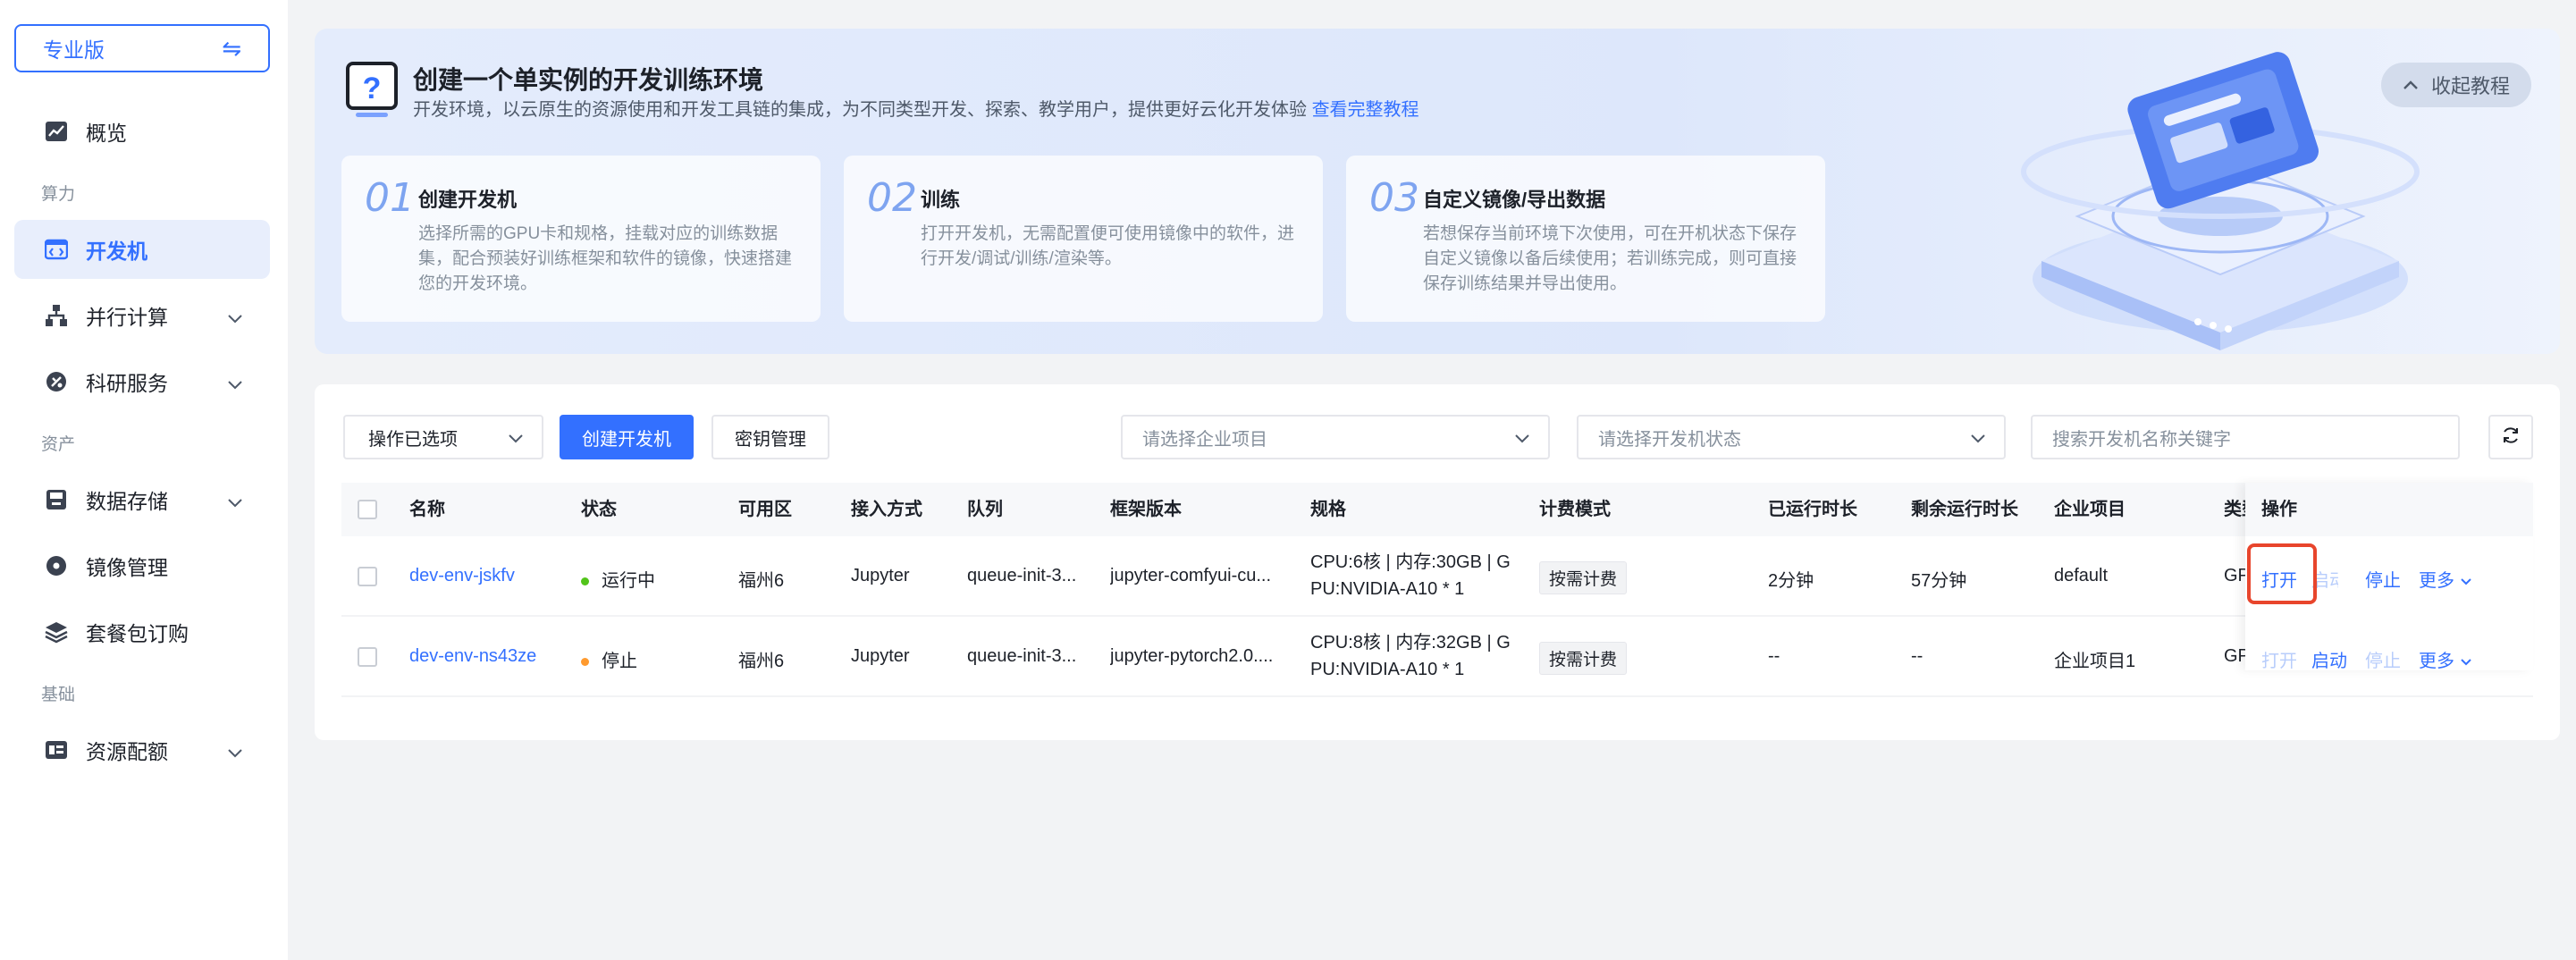 The width and height of the screenshot is (2576, 960). Describe the element at coordinates (413, 439) in the screenshot. I see `bulk-ops-label: 操作已选项` at that location.